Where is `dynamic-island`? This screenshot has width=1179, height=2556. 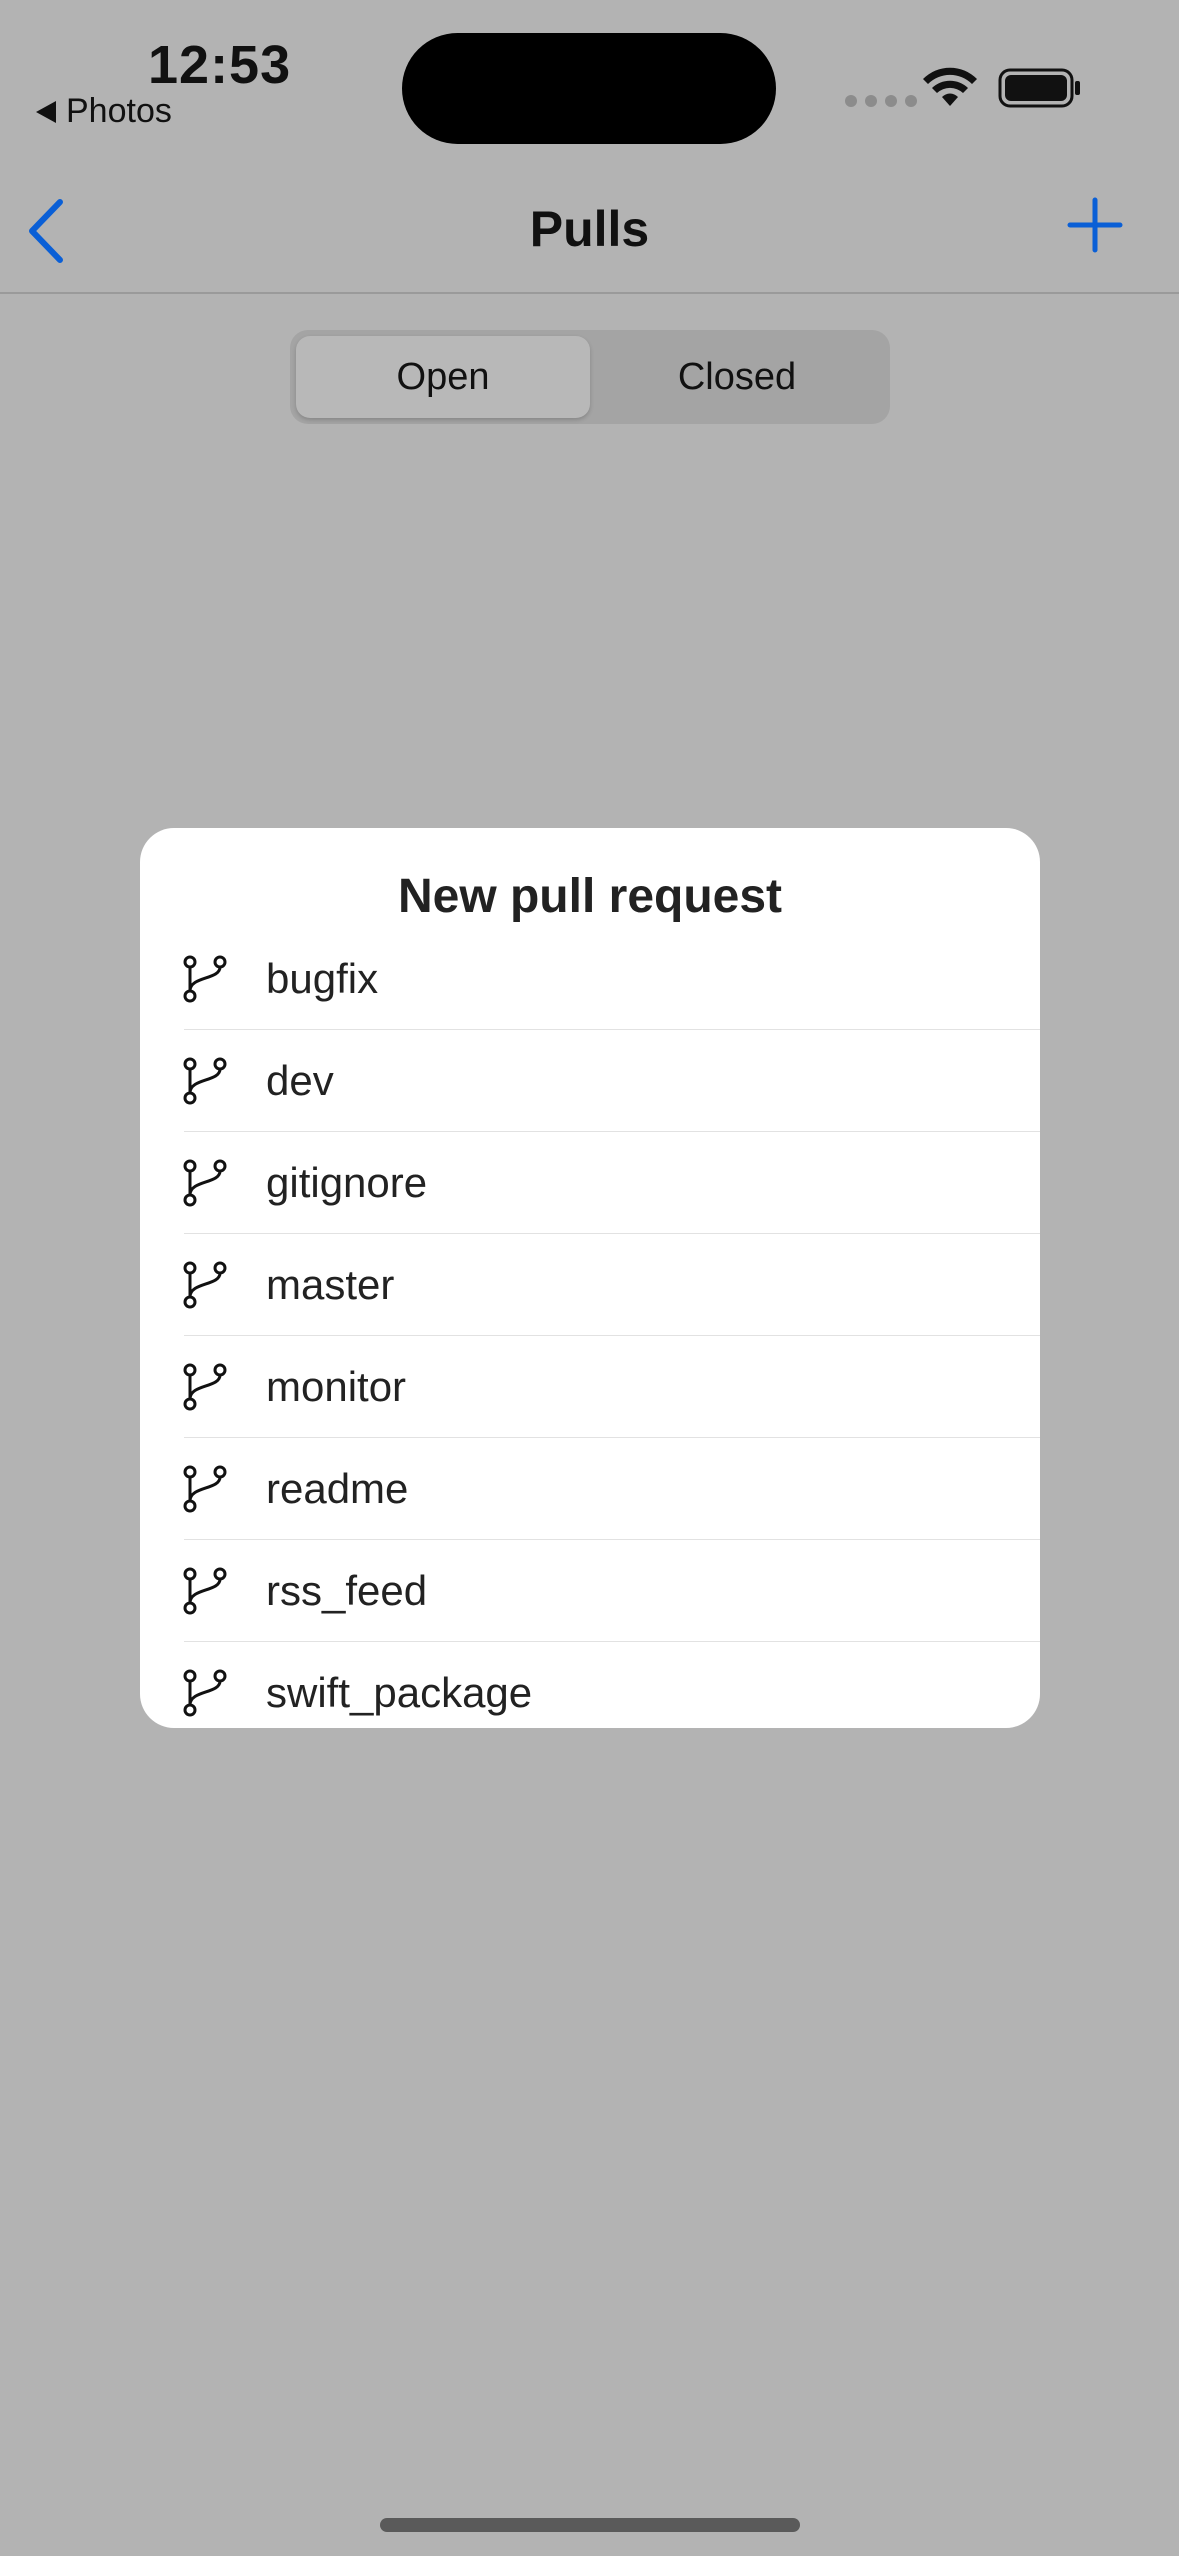
dynamic-island is located at coordinates (589, 88).